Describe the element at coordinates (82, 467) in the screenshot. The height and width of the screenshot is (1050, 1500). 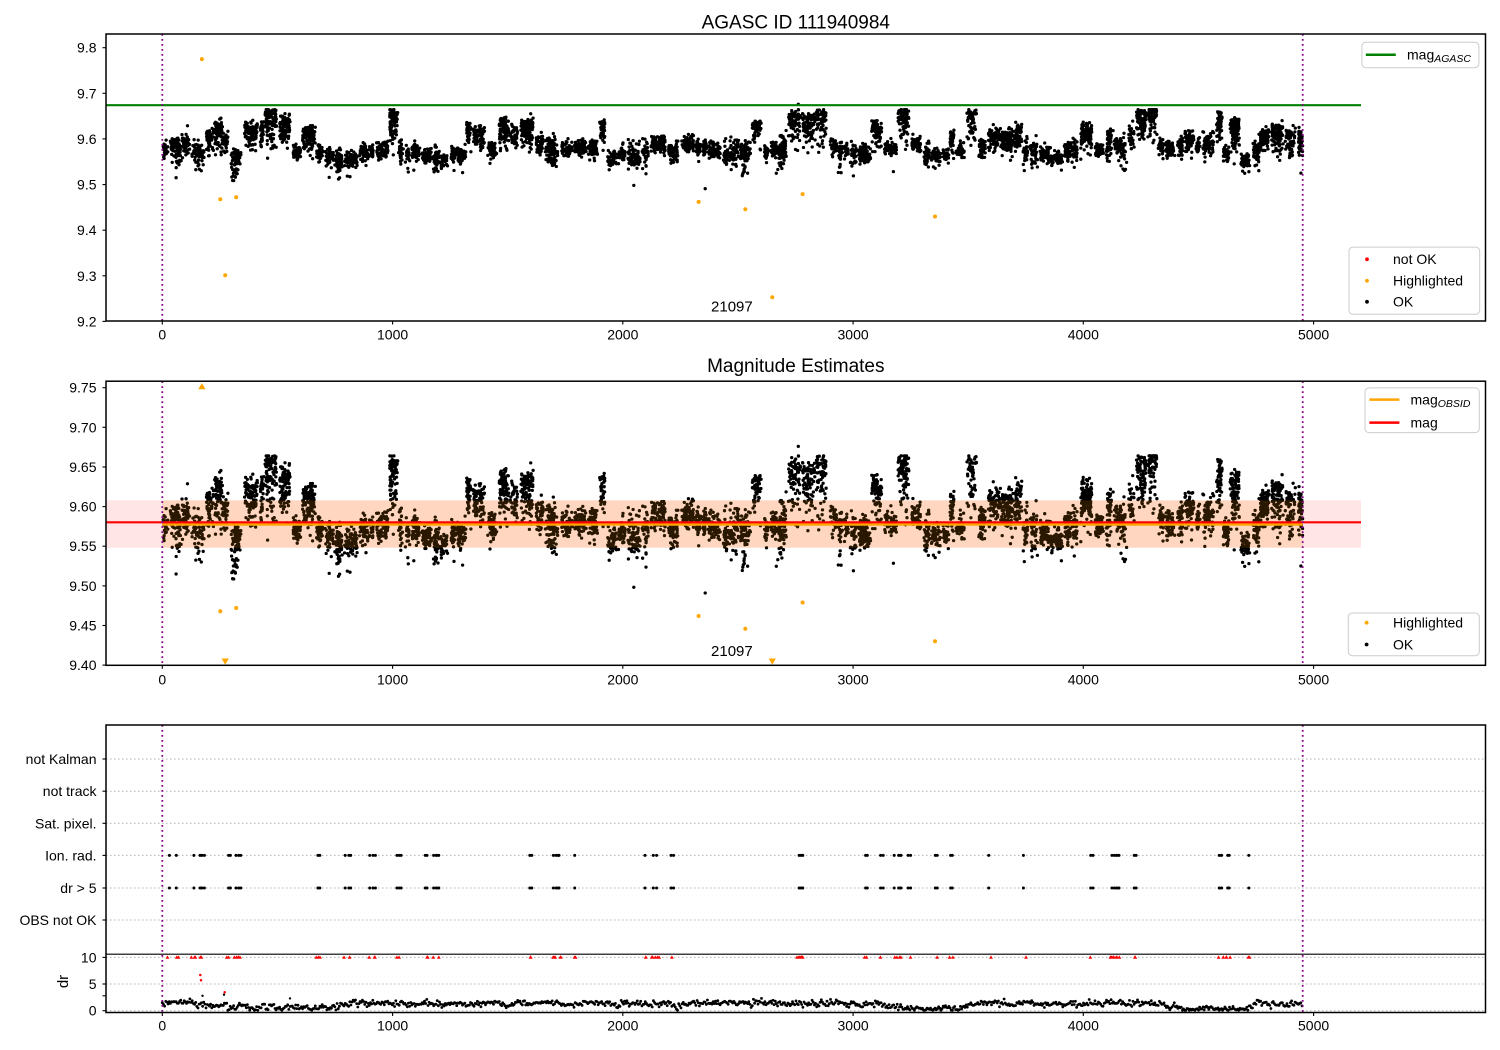
I see `svg-text: 9.65` at that location.